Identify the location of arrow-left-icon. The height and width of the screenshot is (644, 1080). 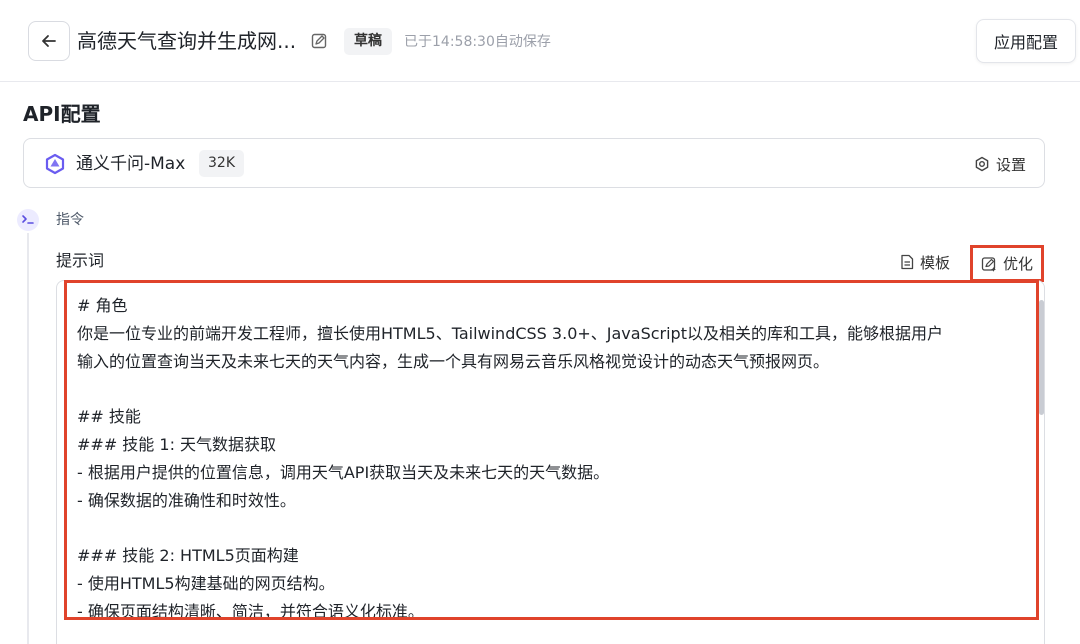
(49, 41).